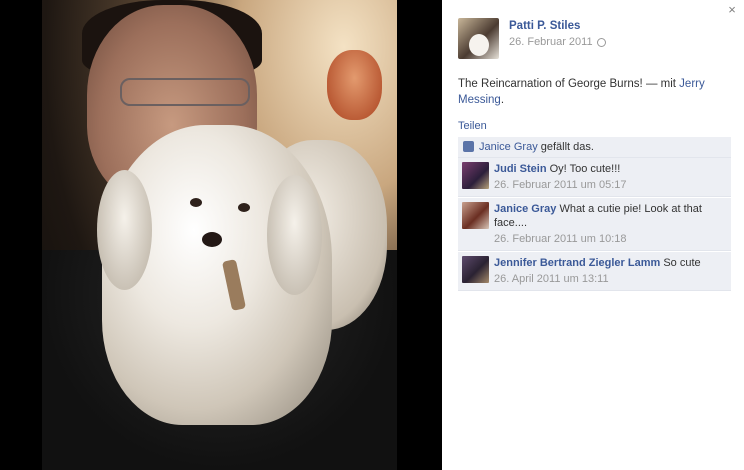 This screenshot has height=470, width=744. Describe the element at coordinates (732, 9) in the screenshot. I see `close-icon: ×` at that location.